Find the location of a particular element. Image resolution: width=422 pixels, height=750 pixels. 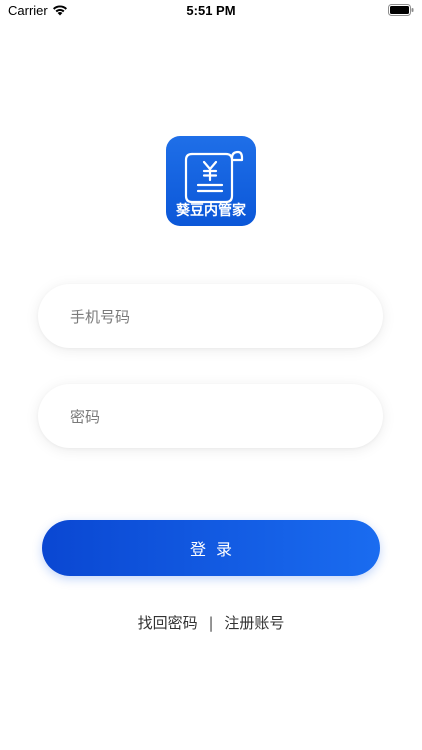

password-input is located at coordinates (215, 417).